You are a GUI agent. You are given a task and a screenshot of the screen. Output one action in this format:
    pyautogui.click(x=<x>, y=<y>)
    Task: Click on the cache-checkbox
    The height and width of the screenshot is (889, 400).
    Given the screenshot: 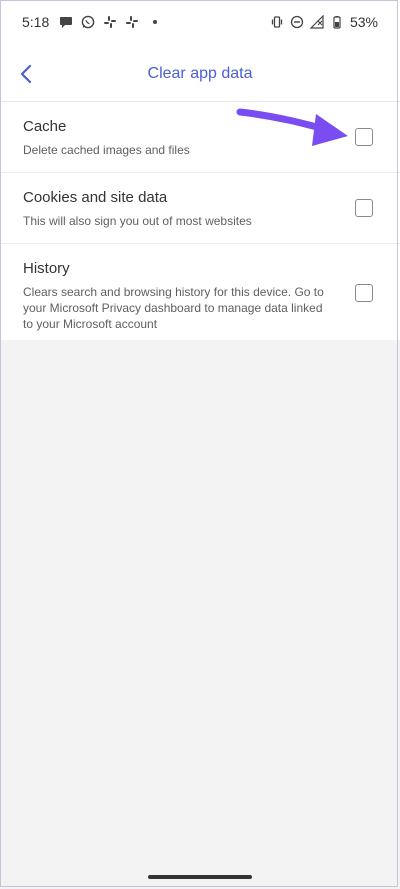 What is the action you would take?
    pyautogui.click(x=364, y=137)
    